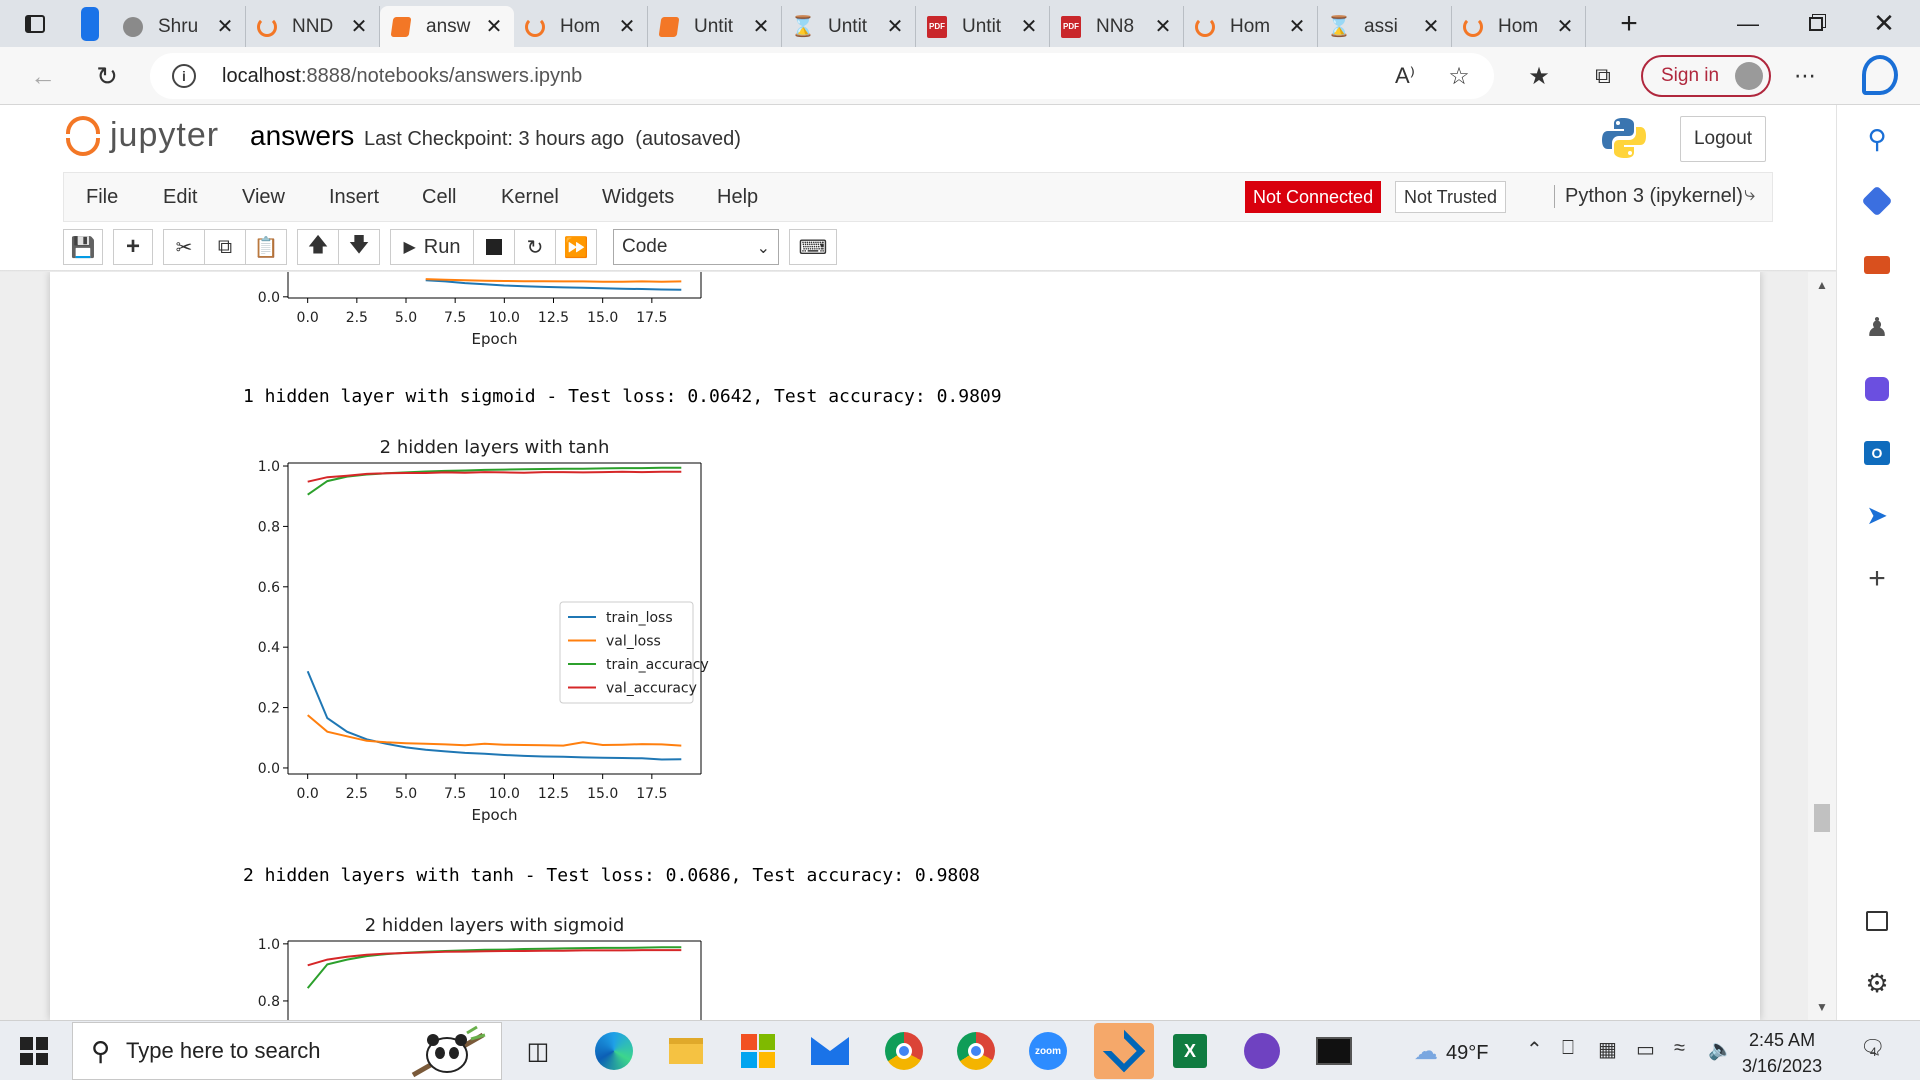 The height and width of the screenshot is (1080, 1920). What do you see at coordinates (1877, 327) in the screenshot?
I see `games-icon: ♟` at bounding box center [1877, 327].